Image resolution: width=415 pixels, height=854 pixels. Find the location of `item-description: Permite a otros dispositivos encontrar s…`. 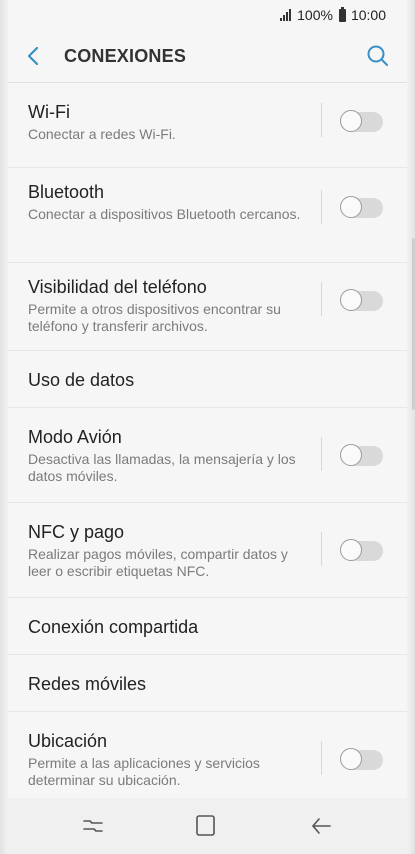

item-description: Permite a otros dispositivos encontrar s… is located at coordinates (154, 317).